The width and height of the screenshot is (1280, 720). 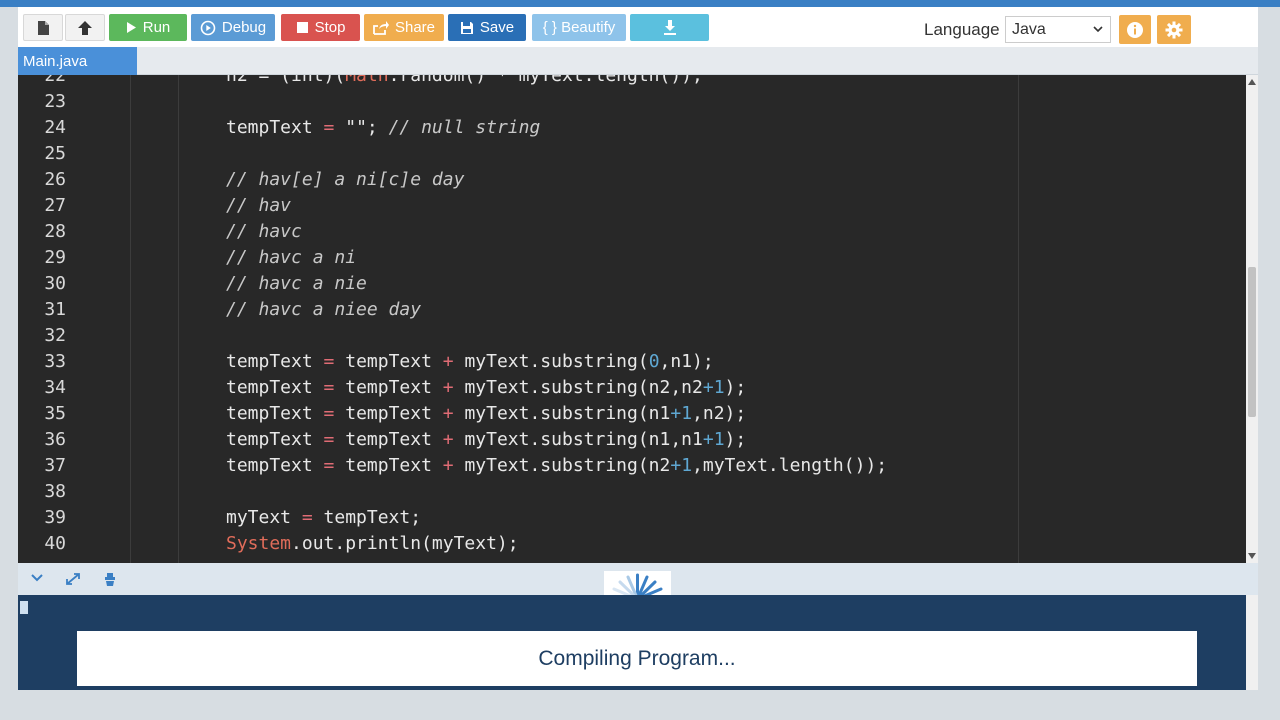 I want to click on debug-button: Debug, so click(x=233, y=27).